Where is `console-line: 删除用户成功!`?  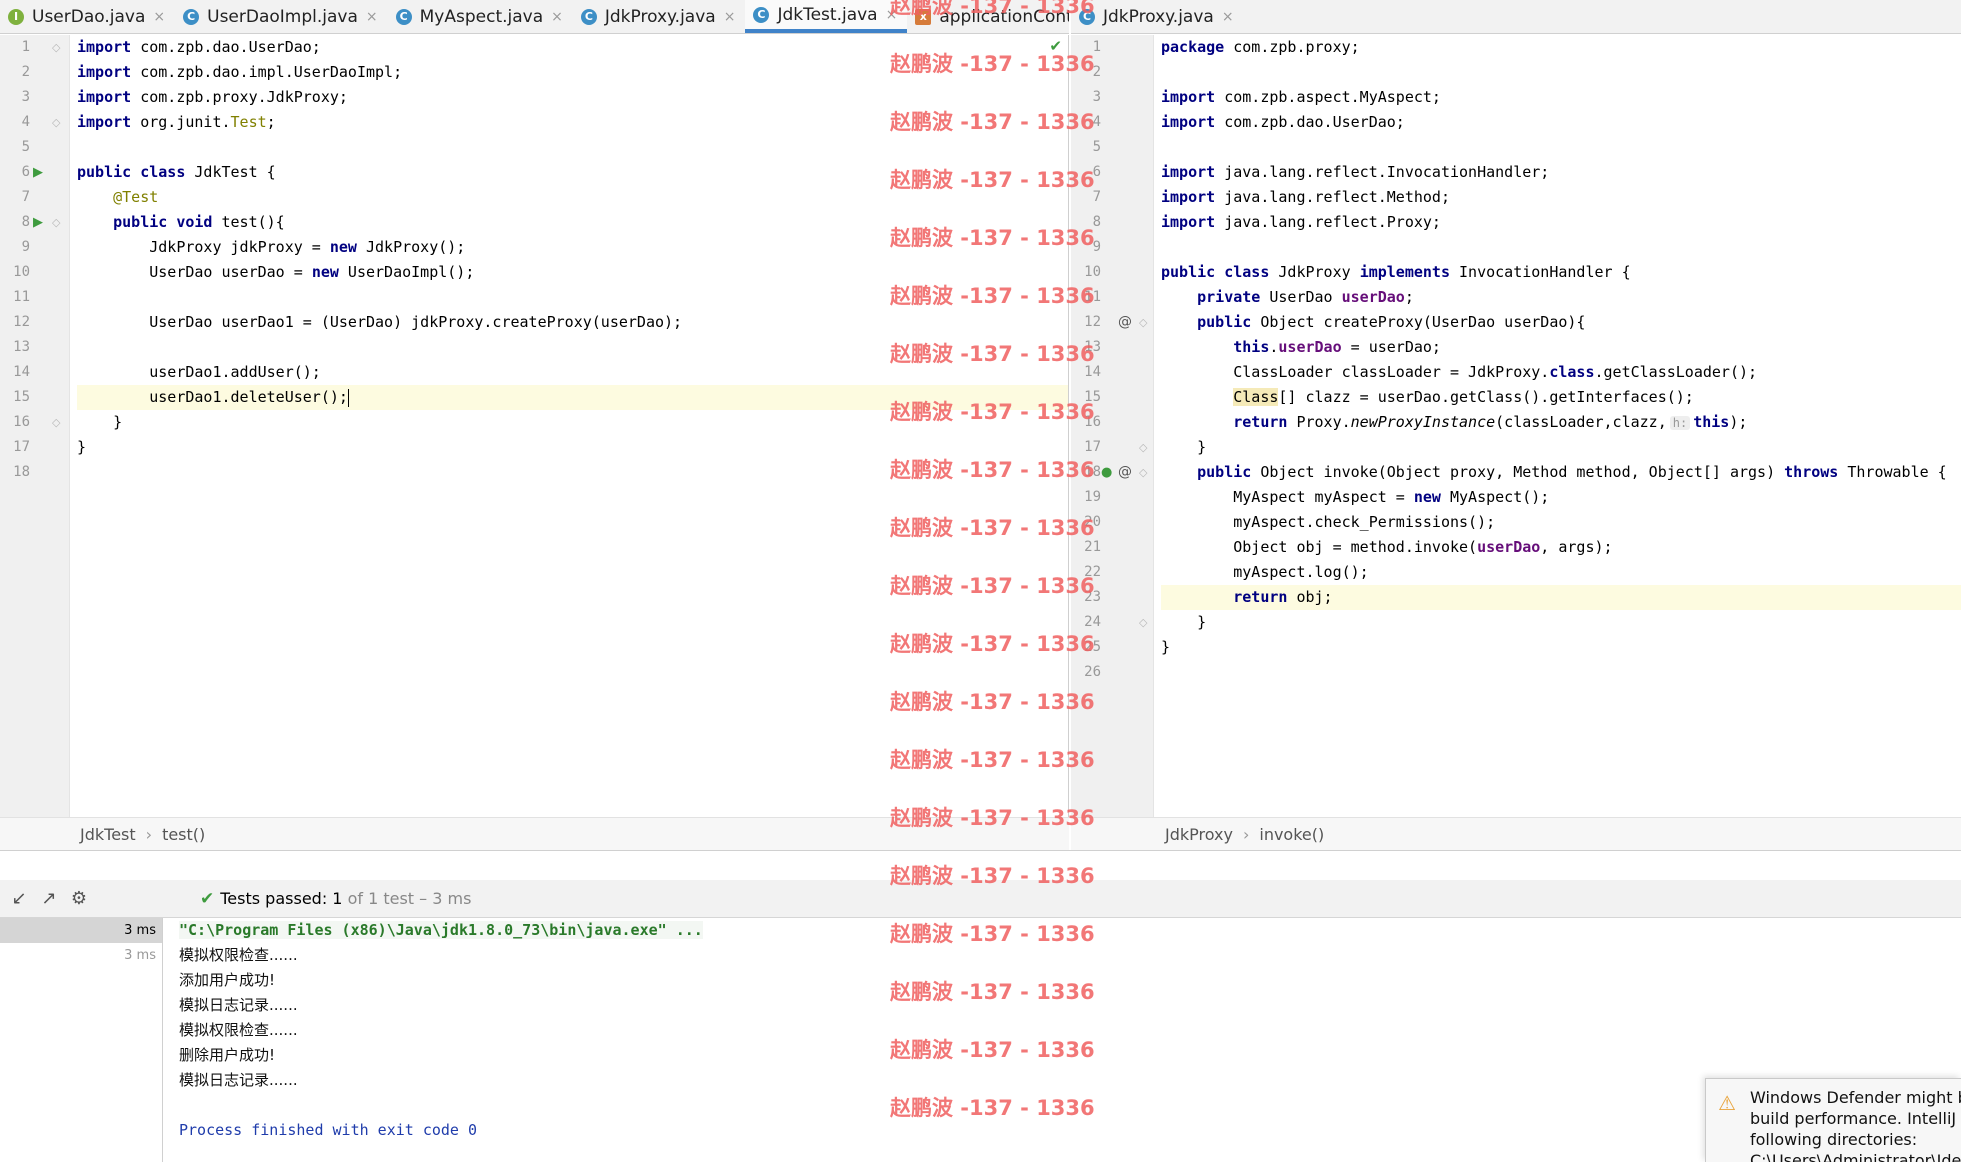 console-line: 删除用户成功! is located at coordinates (227, 1055).